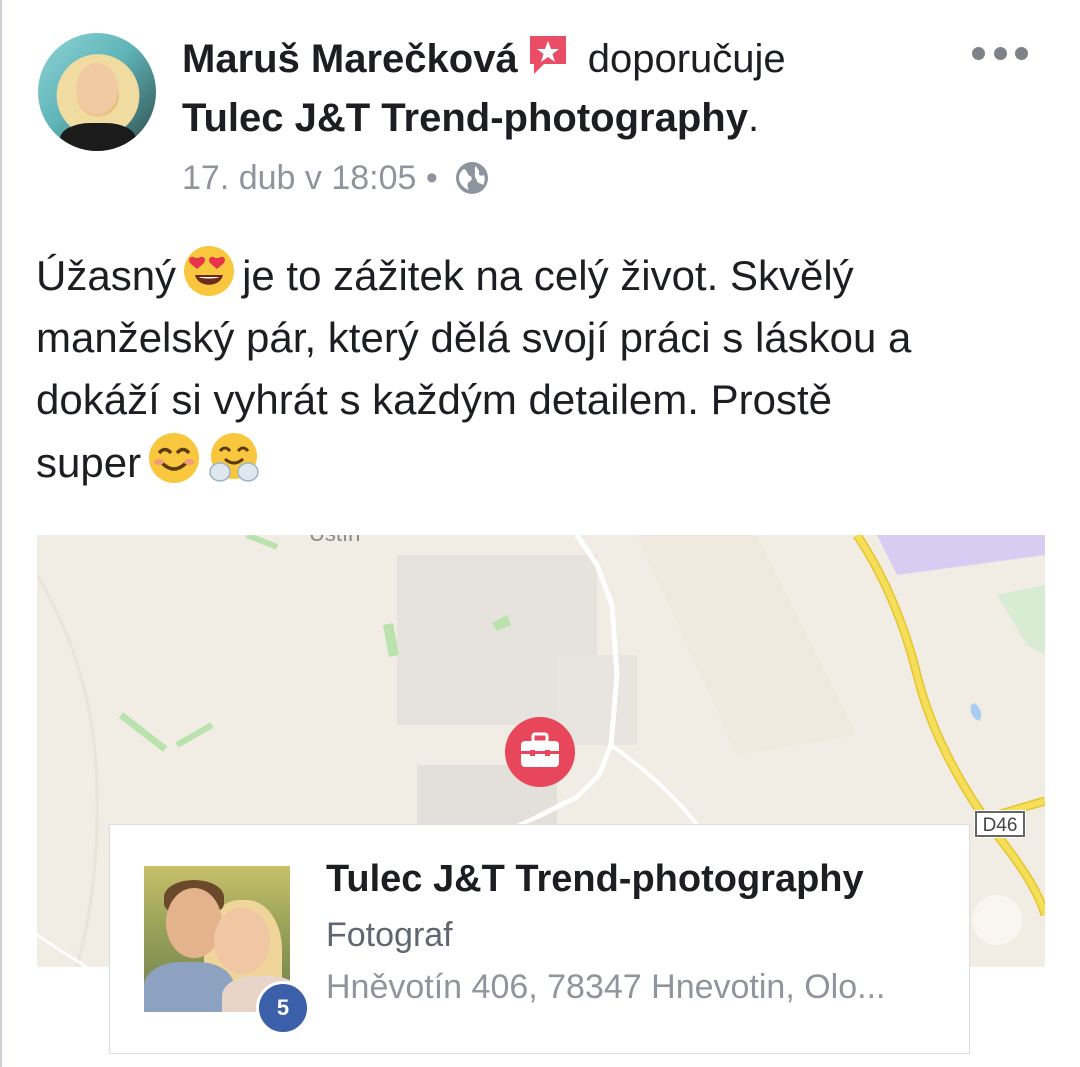 Image resolution: width=1080 pixels, height=1067 pixels. What do you see at coordinates (174, 458) in the screenshot?
I see `smiling-face-emoji-icon` at bounding box center [174, 458].